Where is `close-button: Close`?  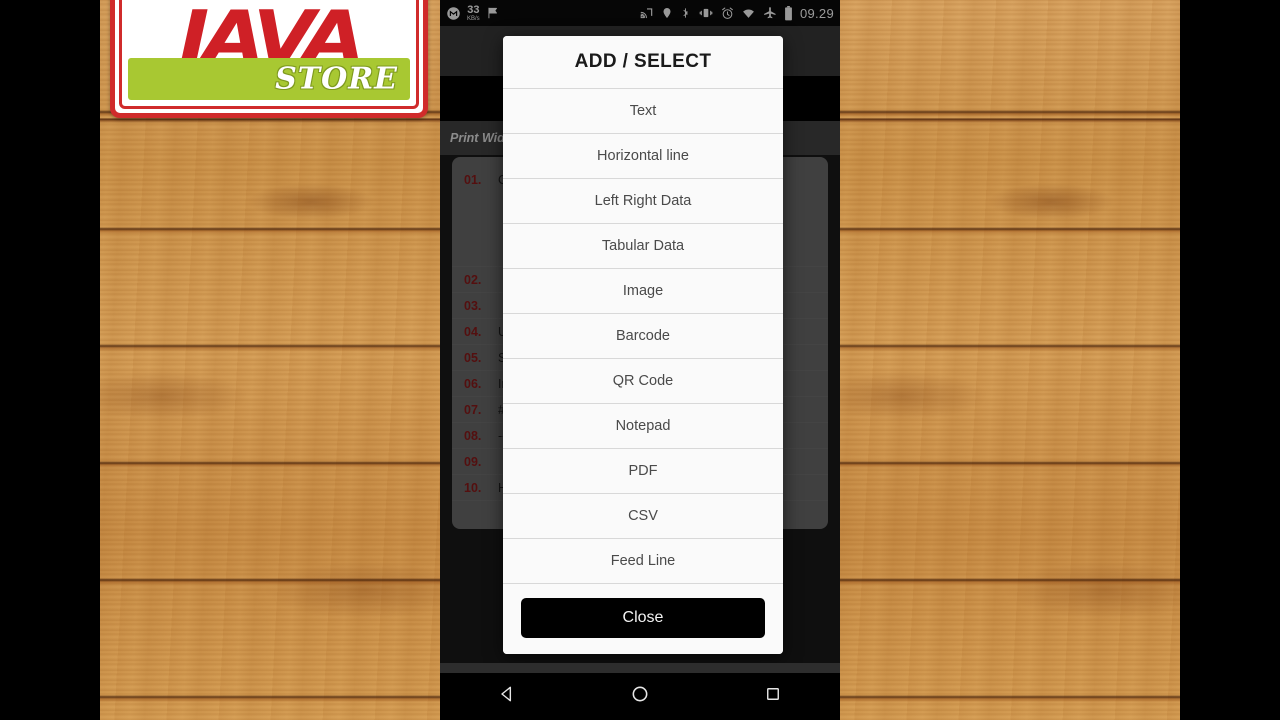 close-button: Close is located at coordinates (643, 618).